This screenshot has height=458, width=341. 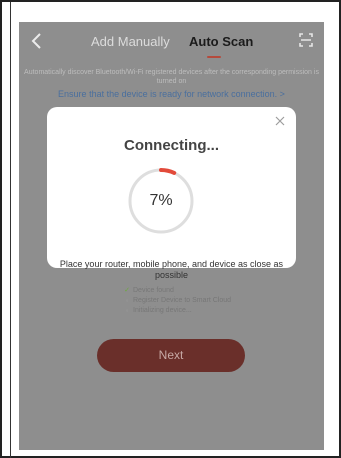 What do you see at coordinates (130, 41) in the screenshot?
I see `tab-add-manually: Add Manually` at bounding box center [130, 41].